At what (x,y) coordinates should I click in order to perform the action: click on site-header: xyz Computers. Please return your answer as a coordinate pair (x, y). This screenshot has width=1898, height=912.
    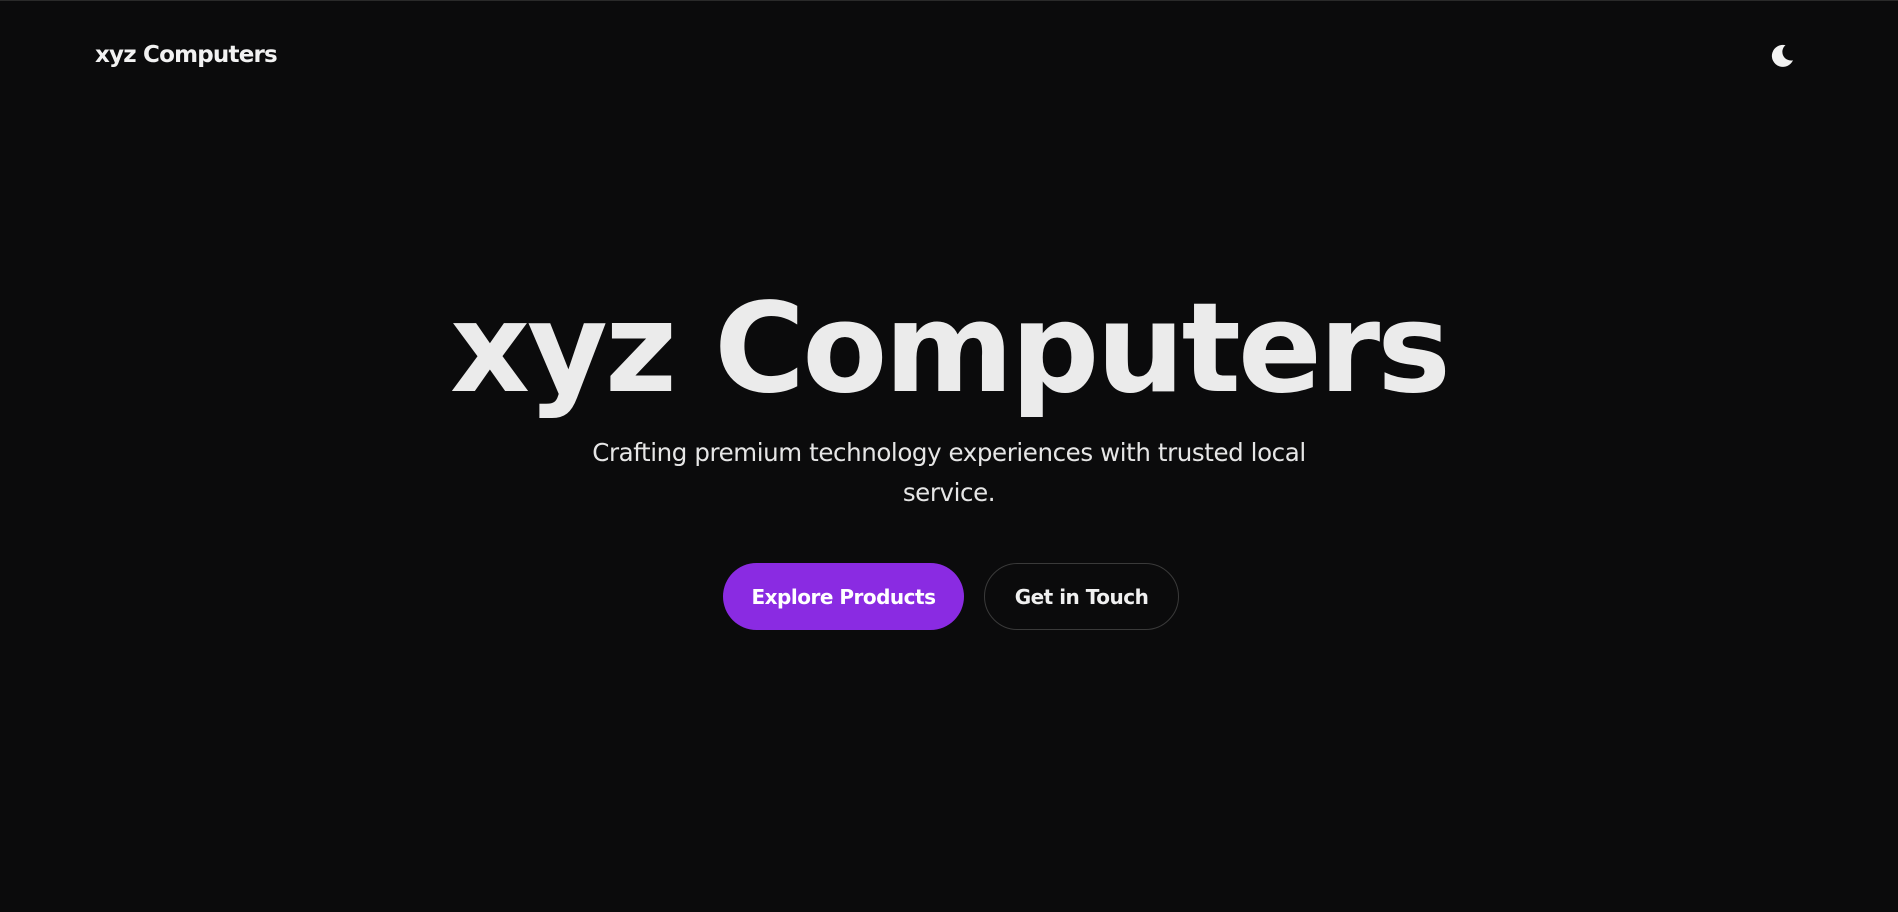
    Looking at the image, I should click on (949, 57).